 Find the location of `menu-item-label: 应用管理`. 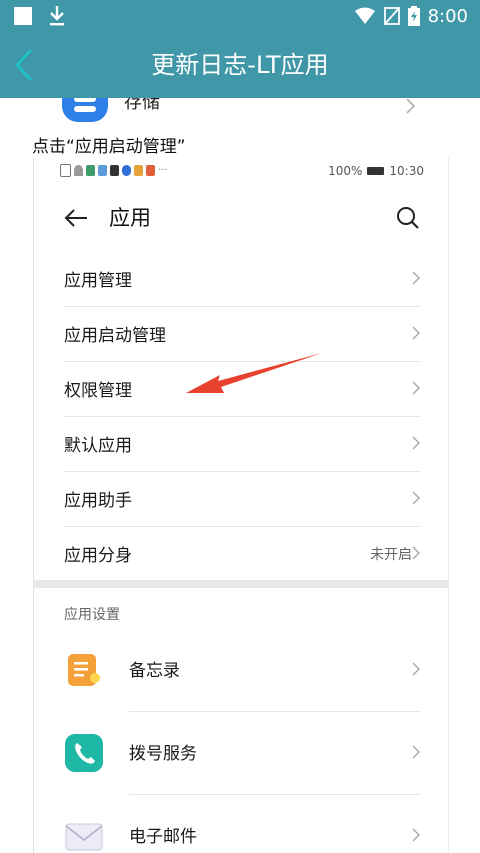

menu-item-label: 应用管理 is located at coordinates (98, 281).